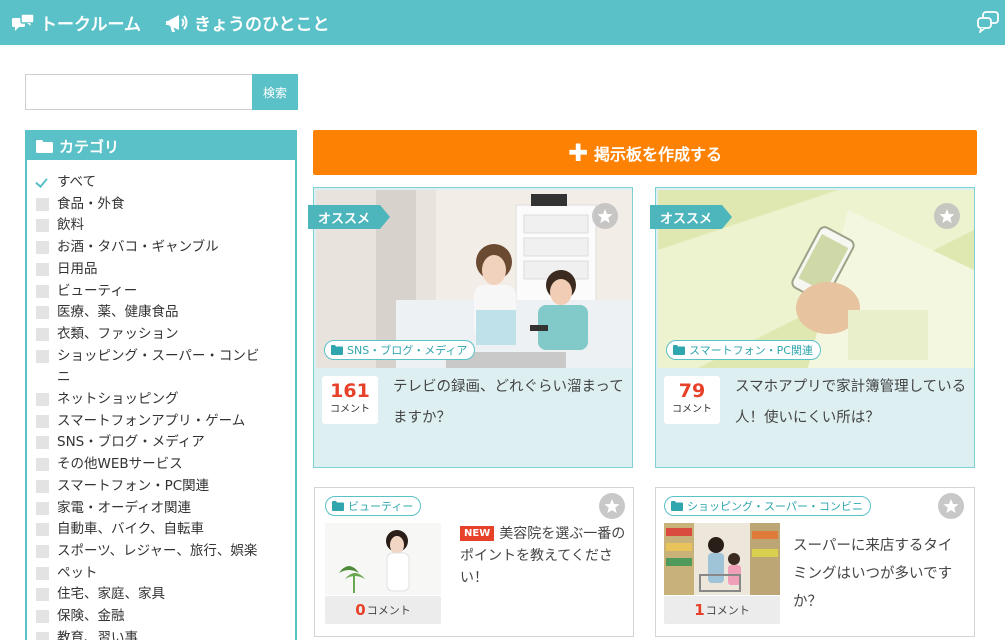 The height and width of the screenshot is (640, 1005). What do you see at coordinates (165, 595) in the screenshot?
I see `category-item-housing: 住宅、家庭、家具` at bounding box center [165, 595].